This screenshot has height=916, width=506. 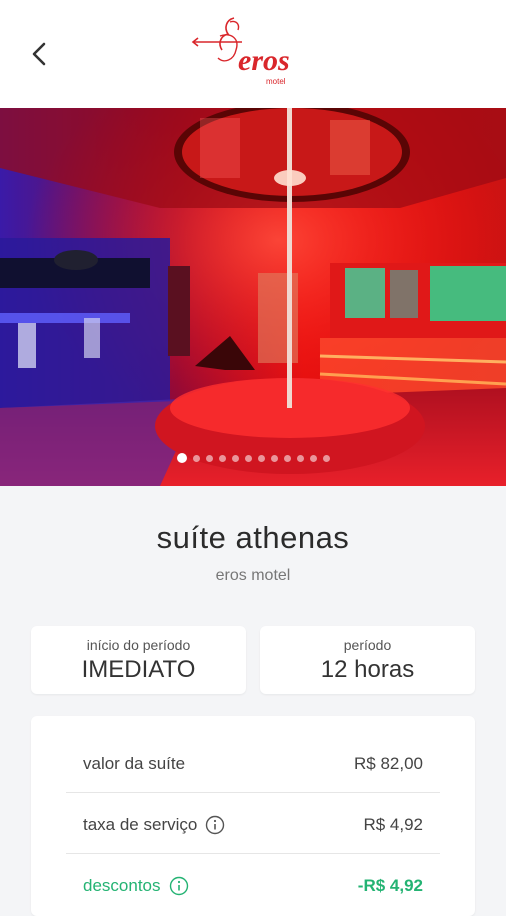 I want to click on service-fee-label: taxa de serviço, so click(x=140, y=824).